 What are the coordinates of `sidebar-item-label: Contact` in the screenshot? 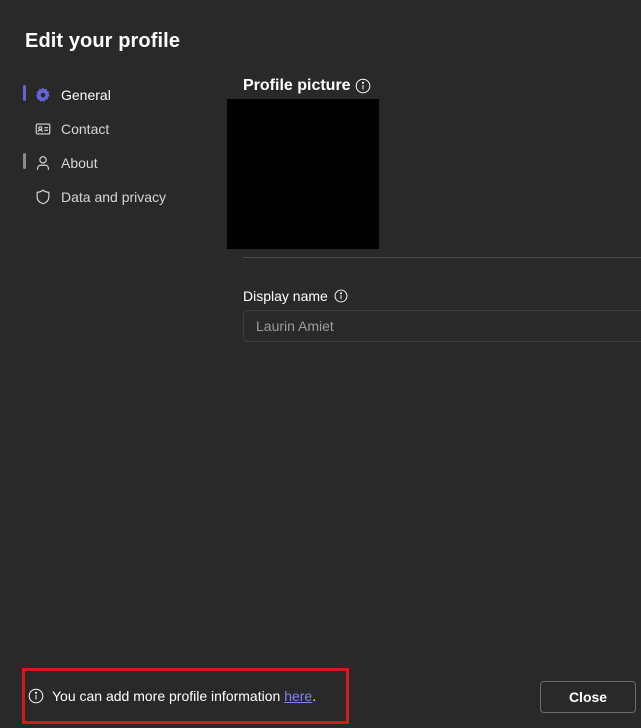 It's located at (85, 129).